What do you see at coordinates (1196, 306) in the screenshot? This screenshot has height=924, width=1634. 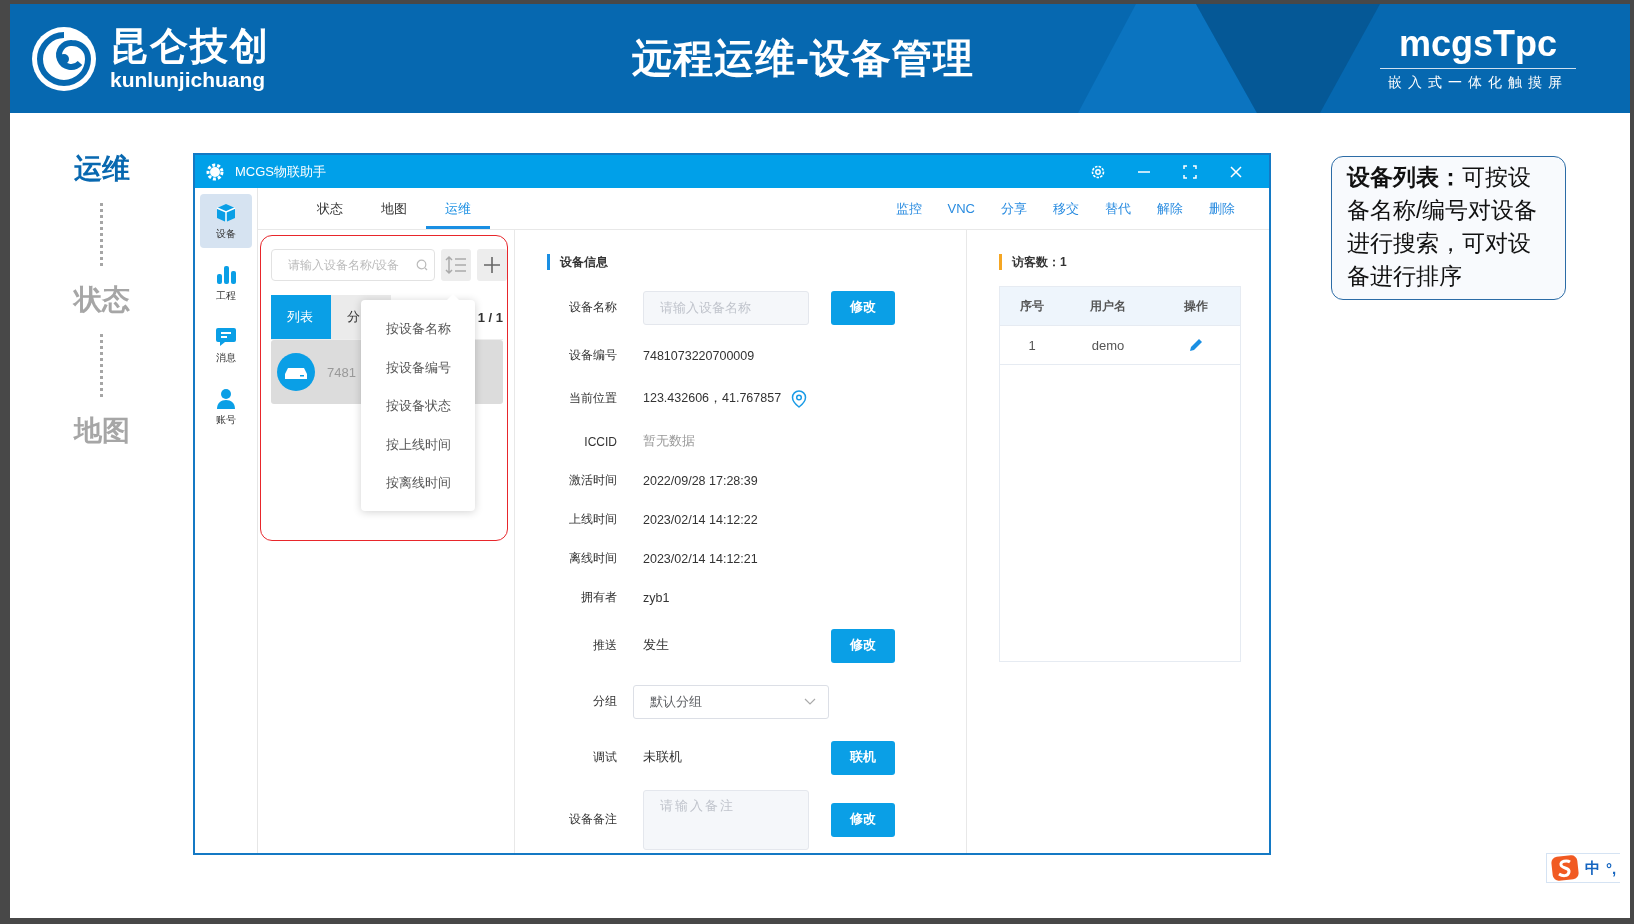 I see `column-header: 操作` at bounding box center [1196, 306].